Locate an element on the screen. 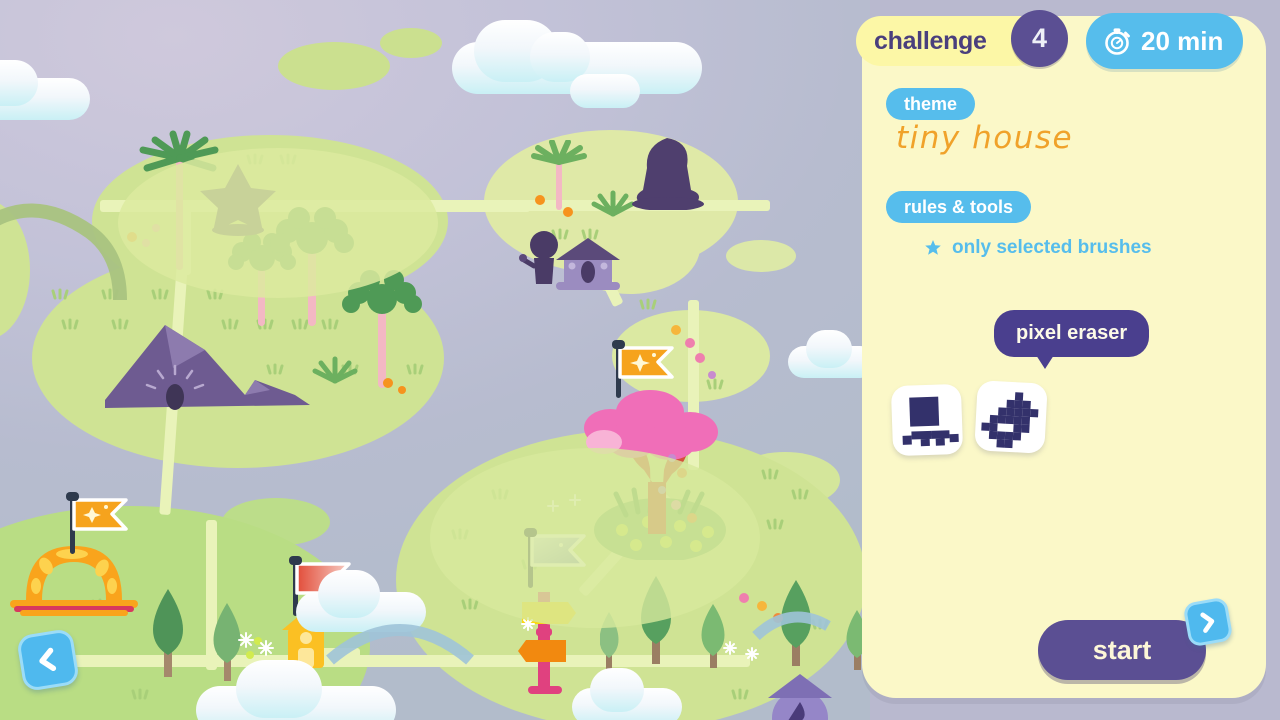 Image resolution: width=1280 pixels, height=720 pixels. back-button is located at coordinates (48, 660).